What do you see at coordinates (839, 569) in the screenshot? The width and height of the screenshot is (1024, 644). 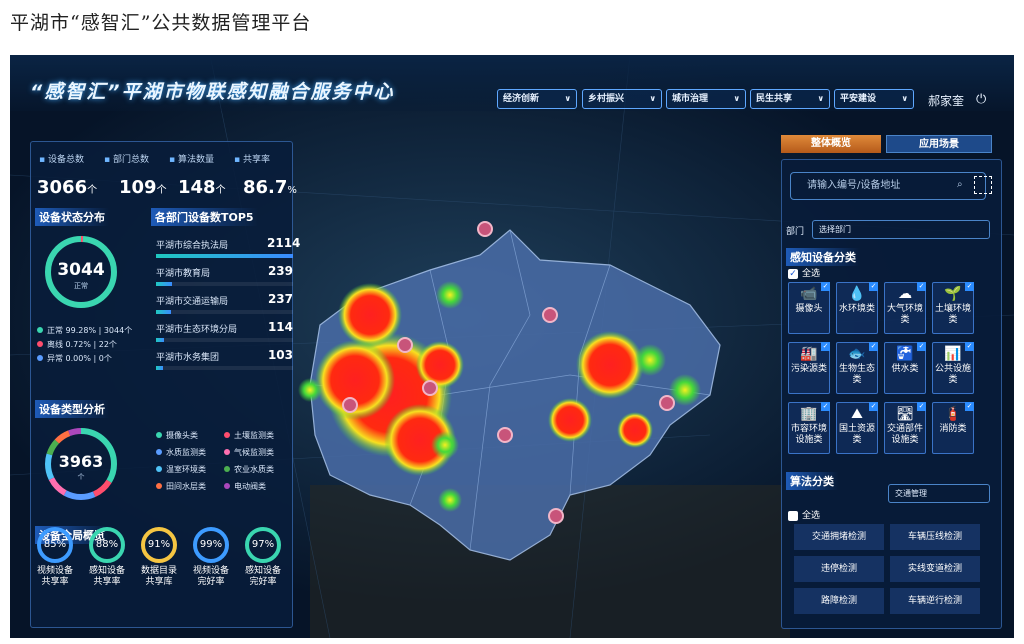 I see `alg-item: 违停检测` at bounding box center [839, 569].